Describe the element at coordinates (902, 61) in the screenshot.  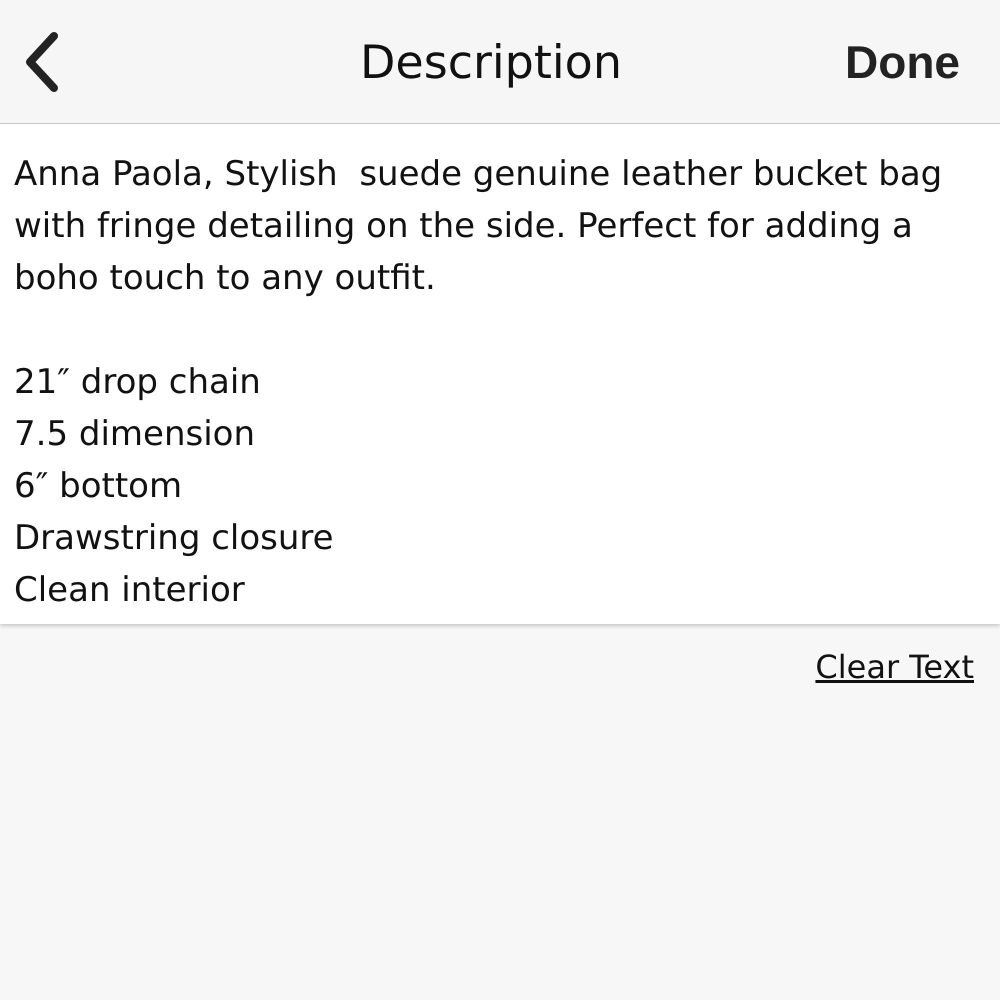
I see `done-button: Done` at that location.